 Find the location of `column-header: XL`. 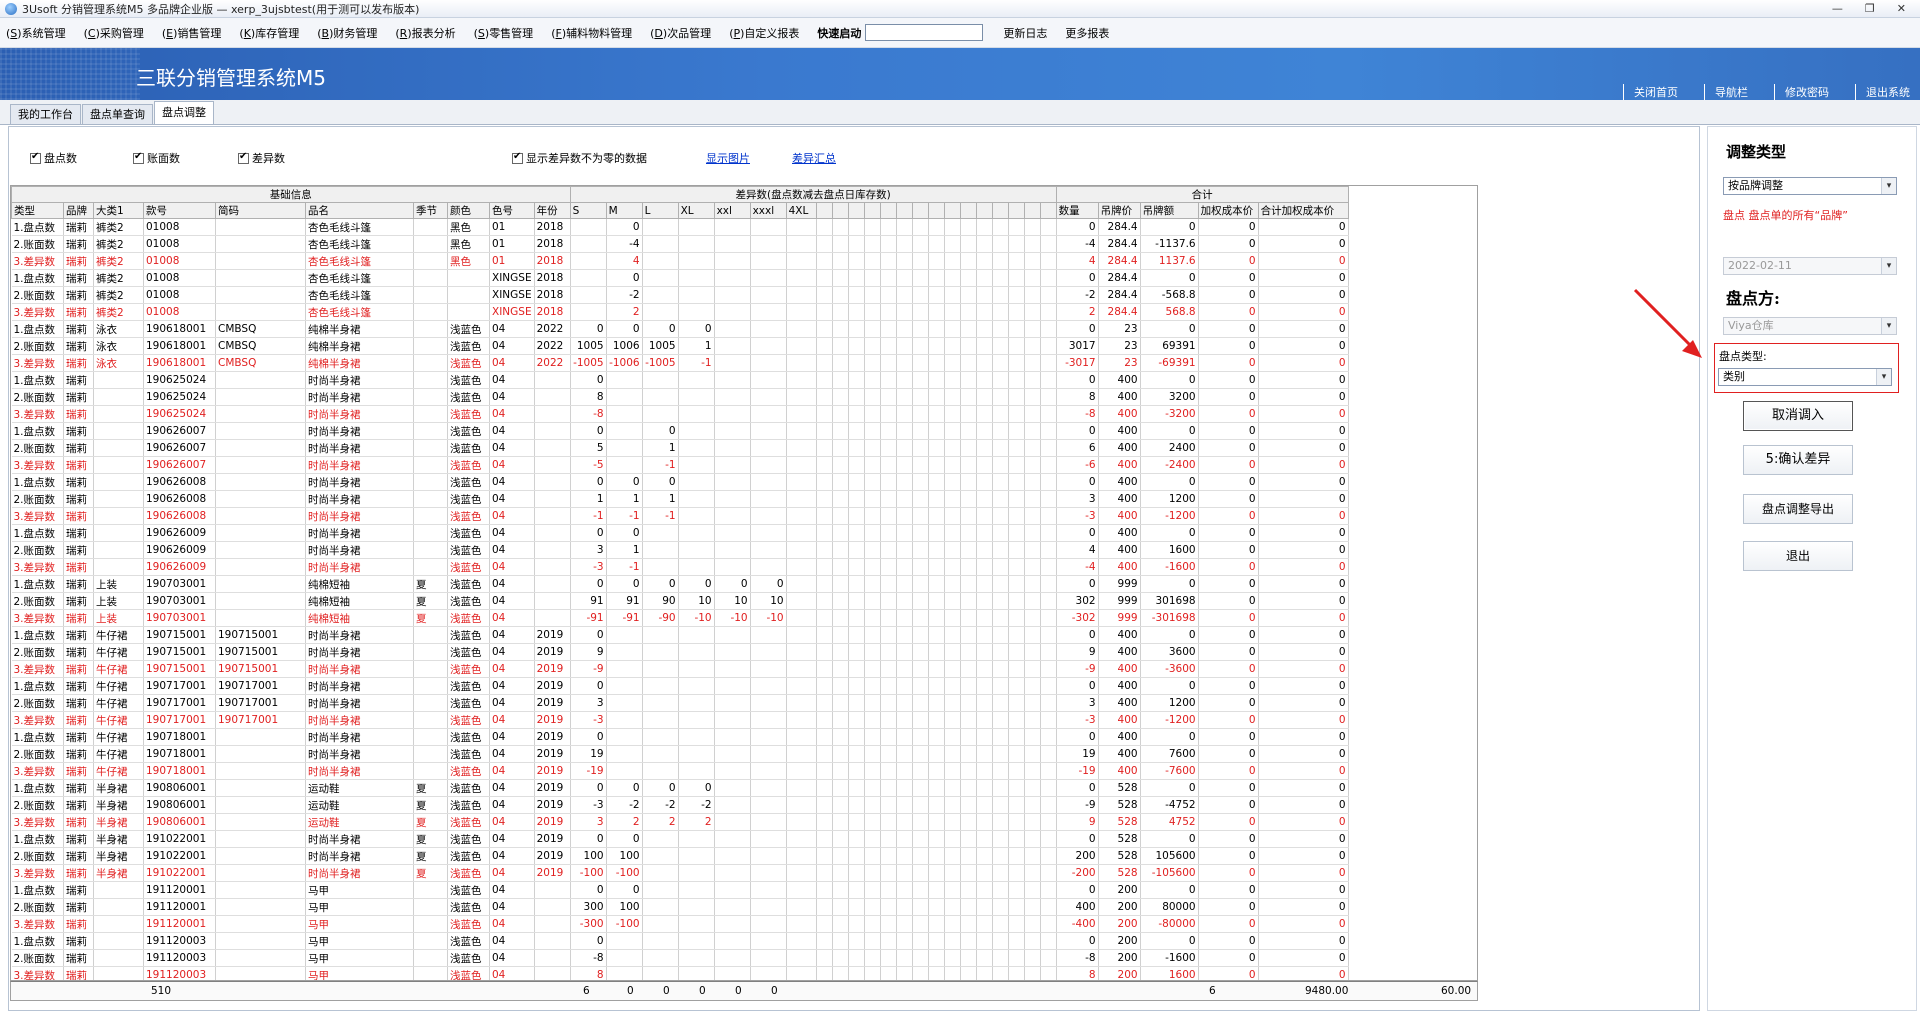

column-header: XL is located at coordinates (696, 210).